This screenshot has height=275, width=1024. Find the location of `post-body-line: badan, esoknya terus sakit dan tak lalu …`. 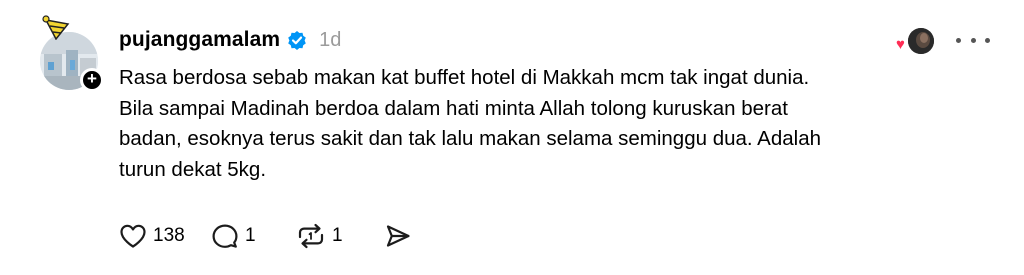

post-body-line: badan, esoknya terus sakit dan tak lalu … is located at coordinates (470, 138).